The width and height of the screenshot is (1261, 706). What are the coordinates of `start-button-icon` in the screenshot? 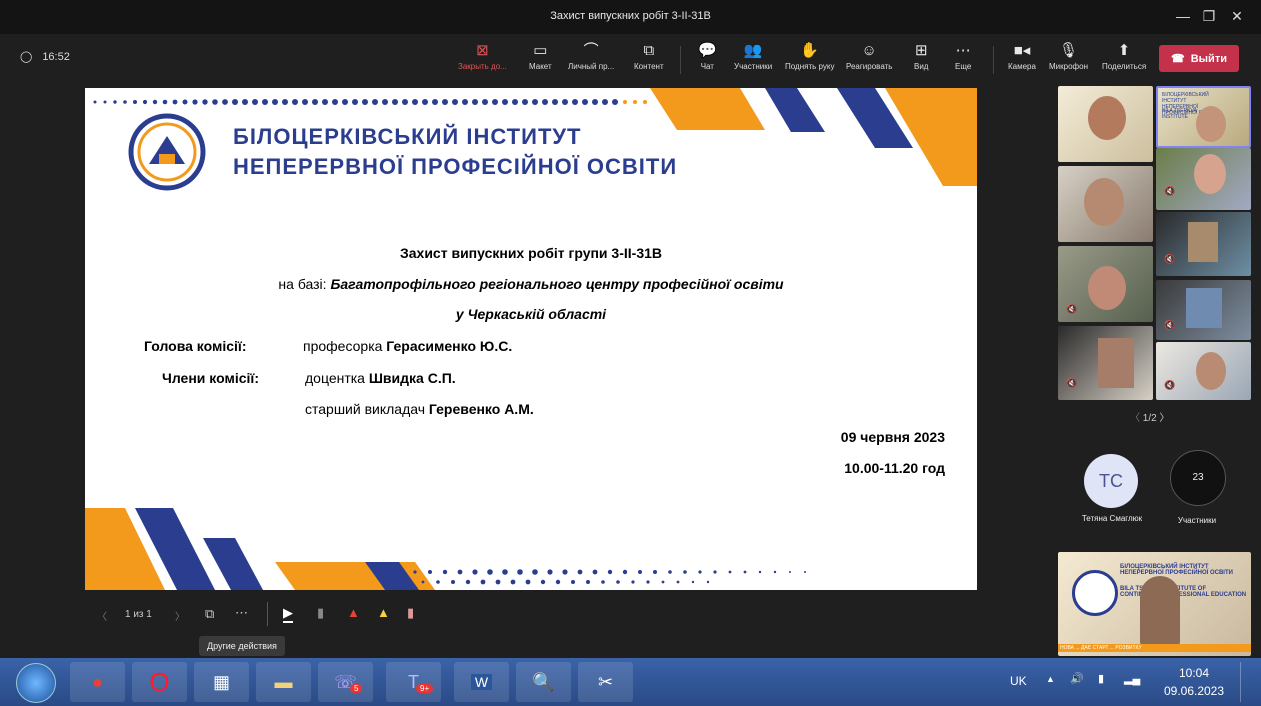 It's located at (36, 683).